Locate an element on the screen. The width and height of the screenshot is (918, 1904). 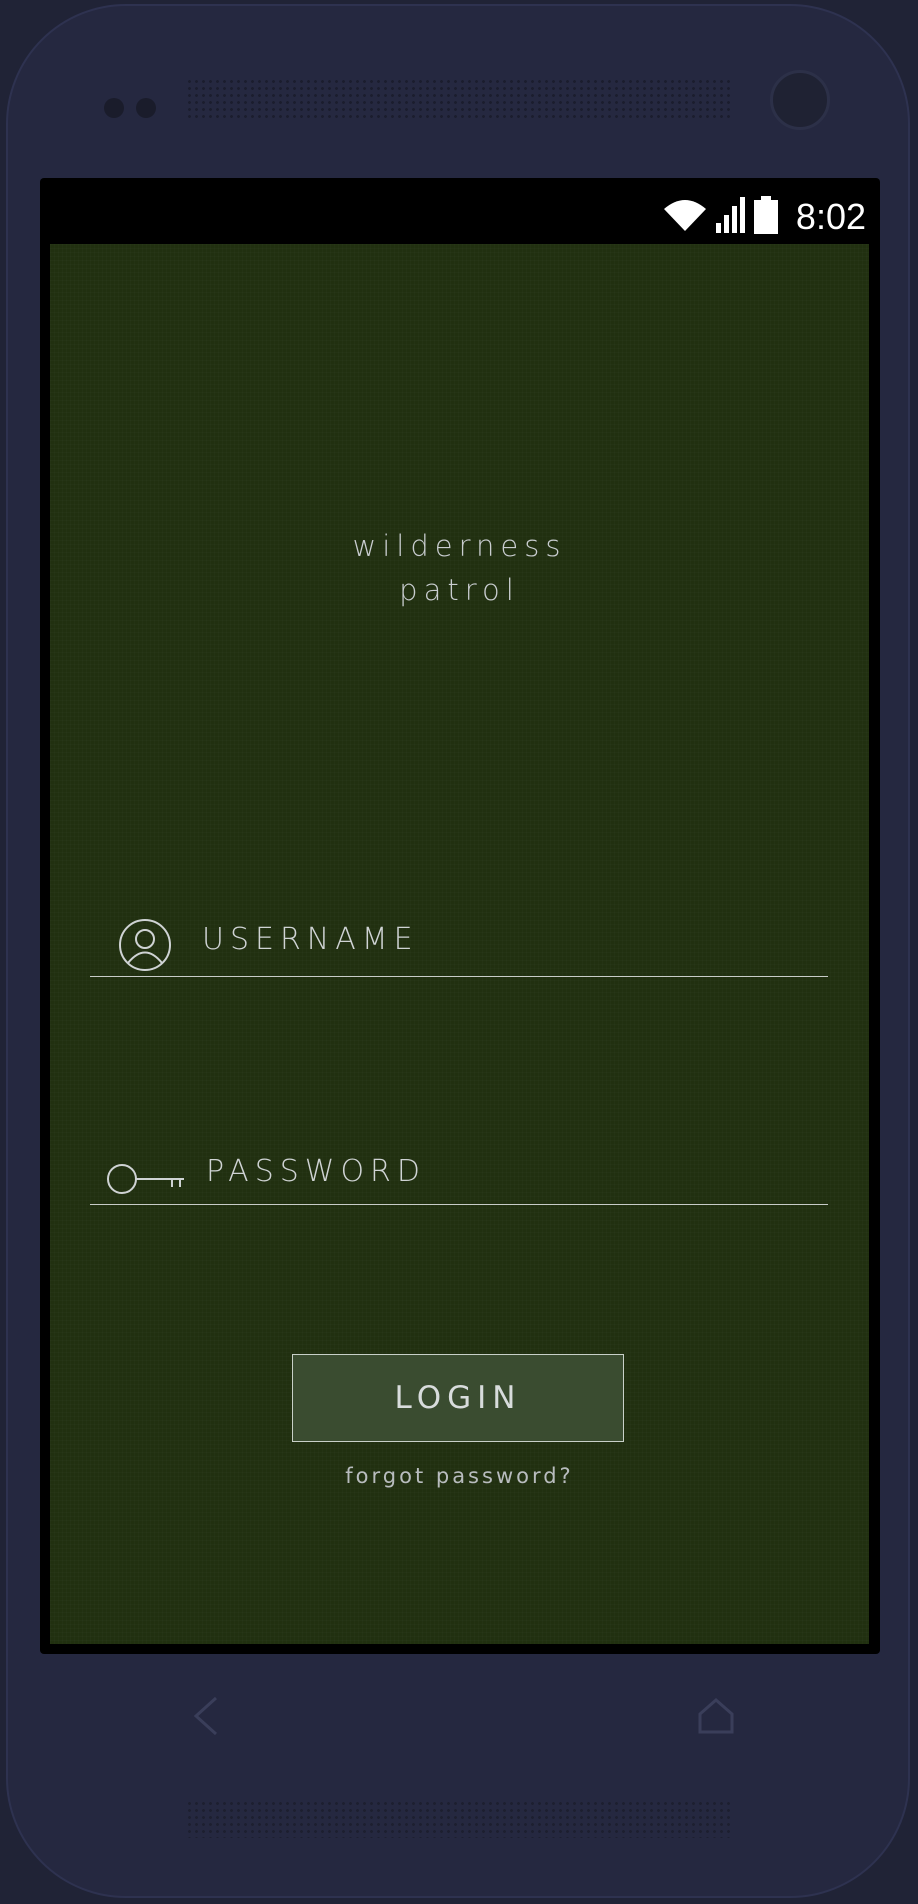
password-label: PASSWORD is located at coordinates (316, 1171).